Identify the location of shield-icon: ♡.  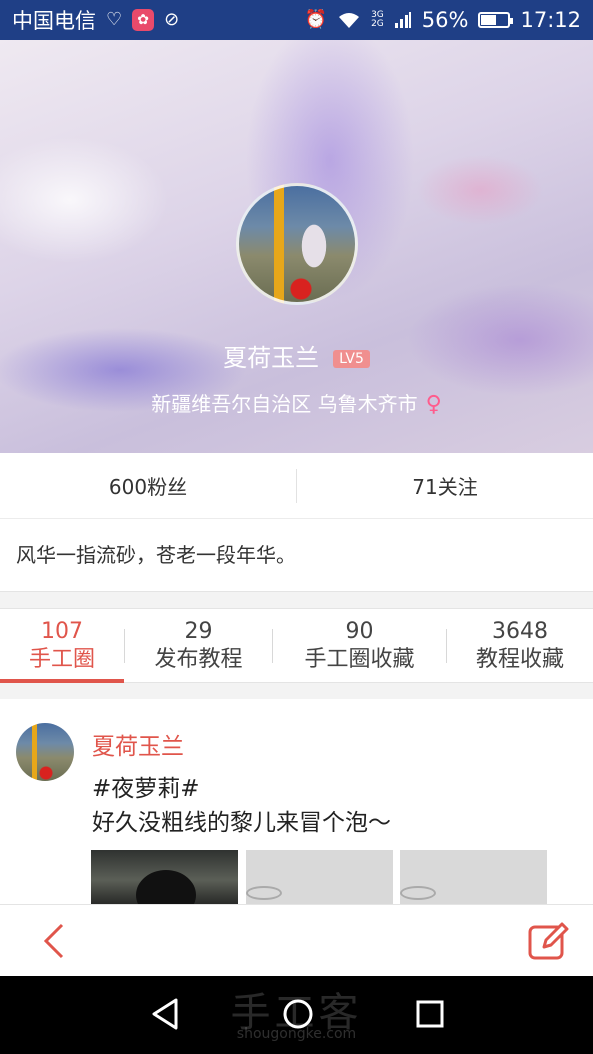
(114, 19).